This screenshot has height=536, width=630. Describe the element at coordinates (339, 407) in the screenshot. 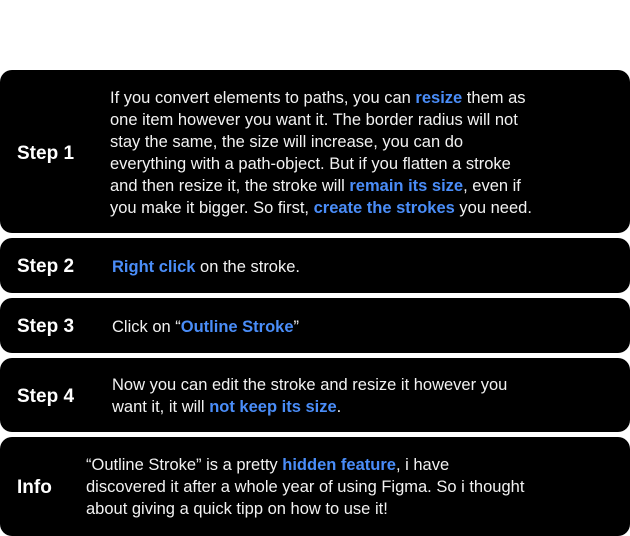

I see `text-segment: .` at that location.